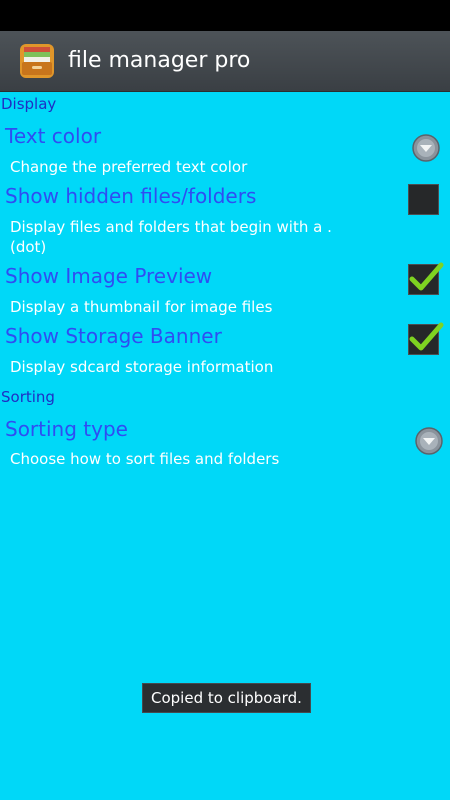 This screenshot has width=450, height=800. I want to click on app-title: file manager pro, so click(159, 60).